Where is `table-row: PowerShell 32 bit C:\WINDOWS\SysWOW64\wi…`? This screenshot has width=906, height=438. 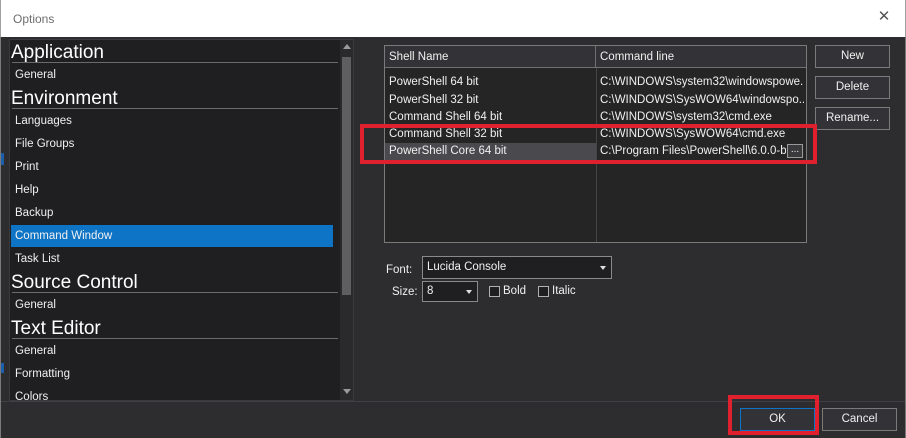
table-row: PowerShell 32 bit C:\WINDOWS\SysWOW64\wi… is located at coordinates (595, 100).